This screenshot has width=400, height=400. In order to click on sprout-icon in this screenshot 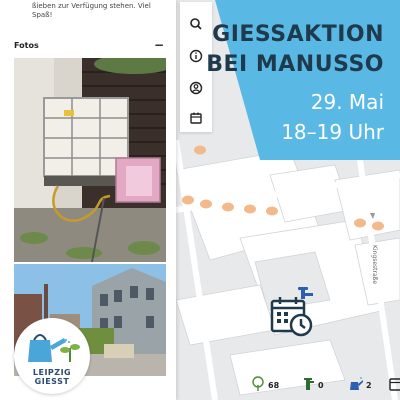, I will do `click(70, 353)`.